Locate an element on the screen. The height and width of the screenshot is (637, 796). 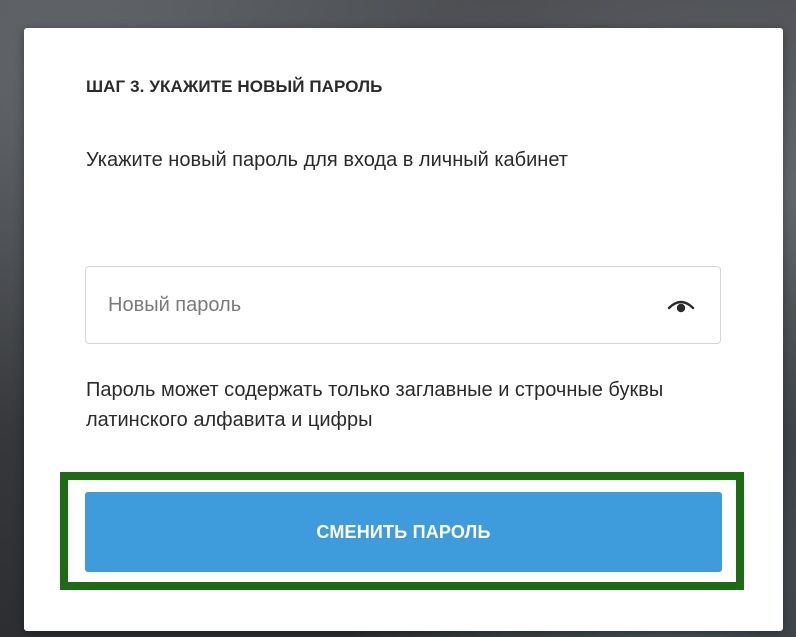
eye-icon is located at coordinates (681, 306).